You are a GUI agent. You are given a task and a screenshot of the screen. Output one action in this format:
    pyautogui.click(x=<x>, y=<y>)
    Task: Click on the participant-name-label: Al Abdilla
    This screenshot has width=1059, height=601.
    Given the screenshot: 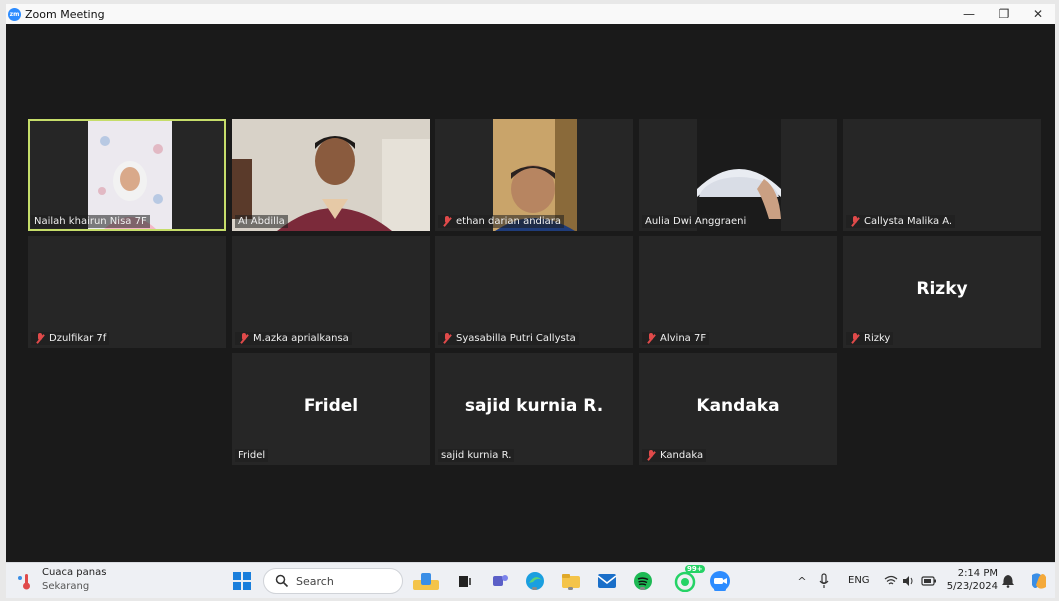 What is the action you would take?
    pyautogui.click(x=261, y=221)
    